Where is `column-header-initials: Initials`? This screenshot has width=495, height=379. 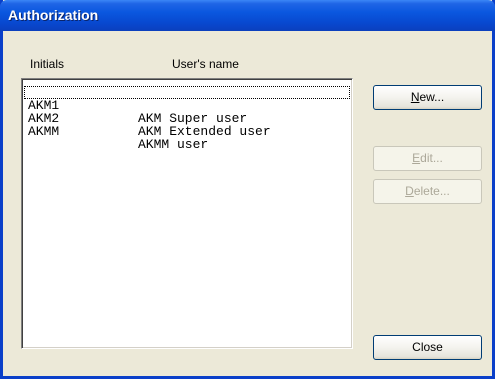
column-header-initials: Initials is located at coordinates (47, 64).